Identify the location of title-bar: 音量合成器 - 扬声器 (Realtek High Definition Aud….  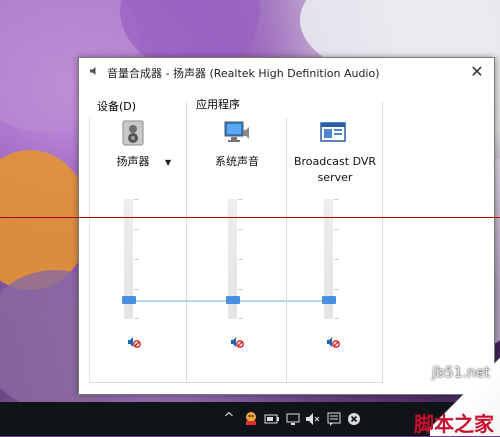
(286, 72).